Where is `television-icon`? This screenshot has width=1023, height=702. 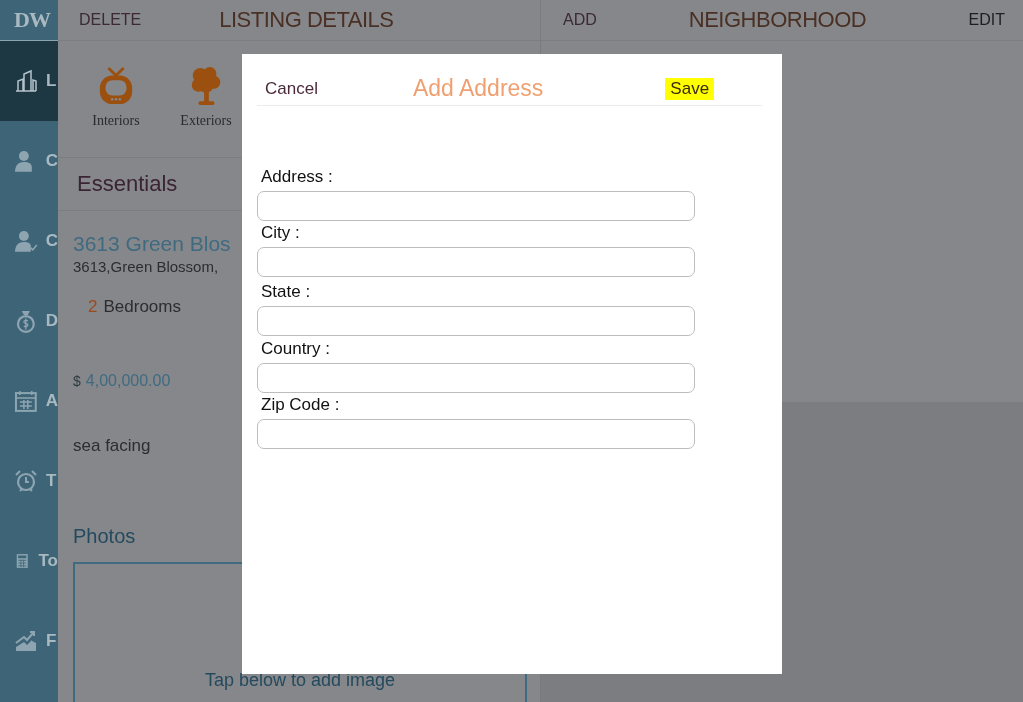 television-icon is located at coordinates (116, 86).